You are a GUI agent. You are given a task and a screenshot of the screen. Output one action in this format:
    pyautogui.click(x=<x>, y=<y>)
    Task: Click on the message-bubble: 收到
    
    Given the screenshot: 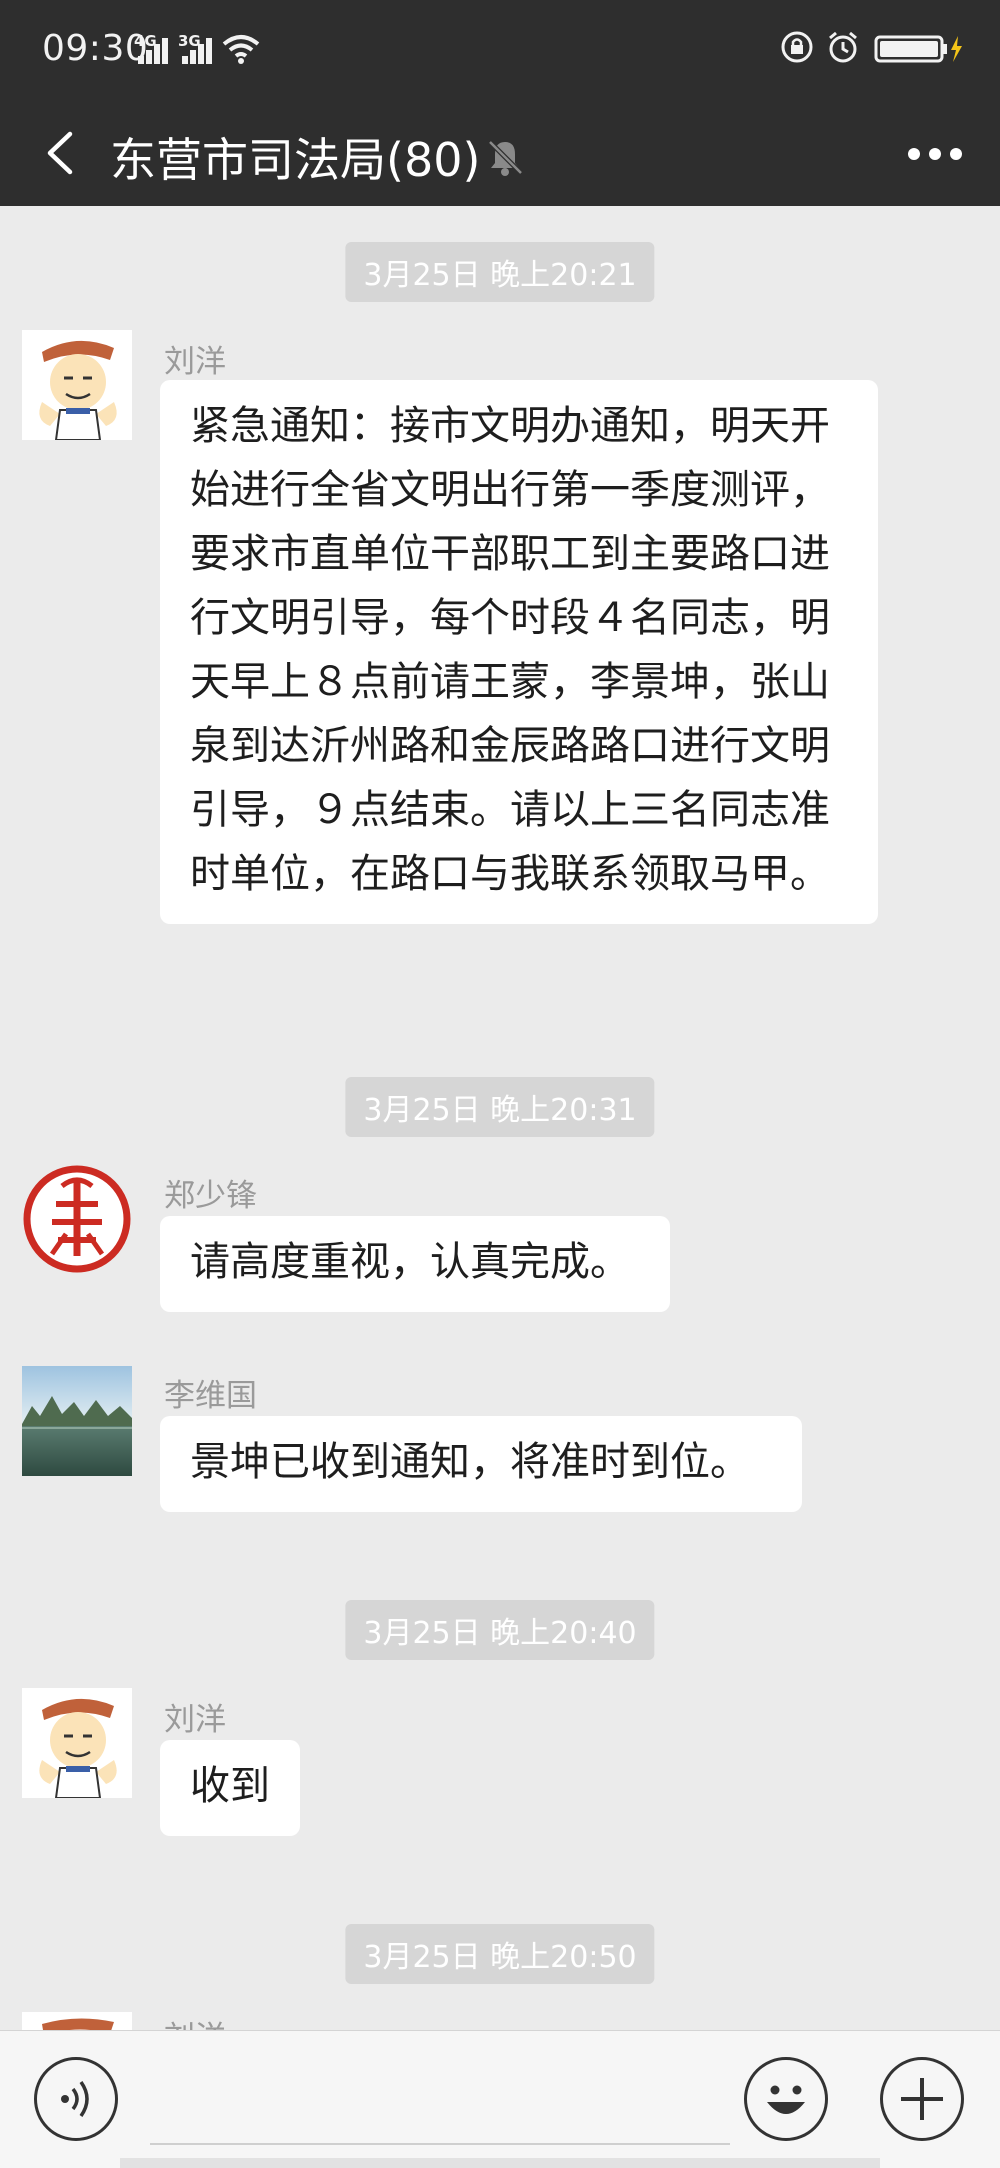 What is the action you would take?
    pyautogui.click(x=230, y=1788)
    